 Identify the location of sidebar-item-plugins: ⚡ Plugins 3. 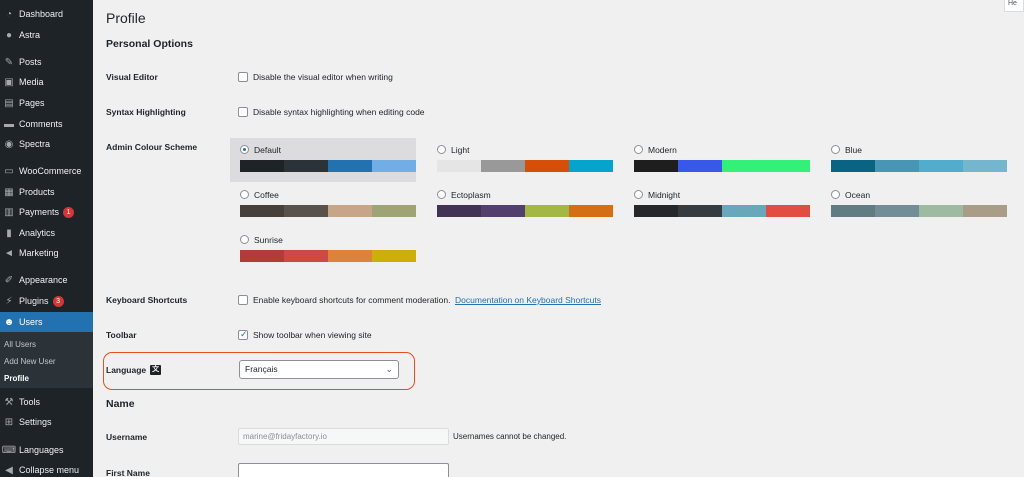
(46, 301).